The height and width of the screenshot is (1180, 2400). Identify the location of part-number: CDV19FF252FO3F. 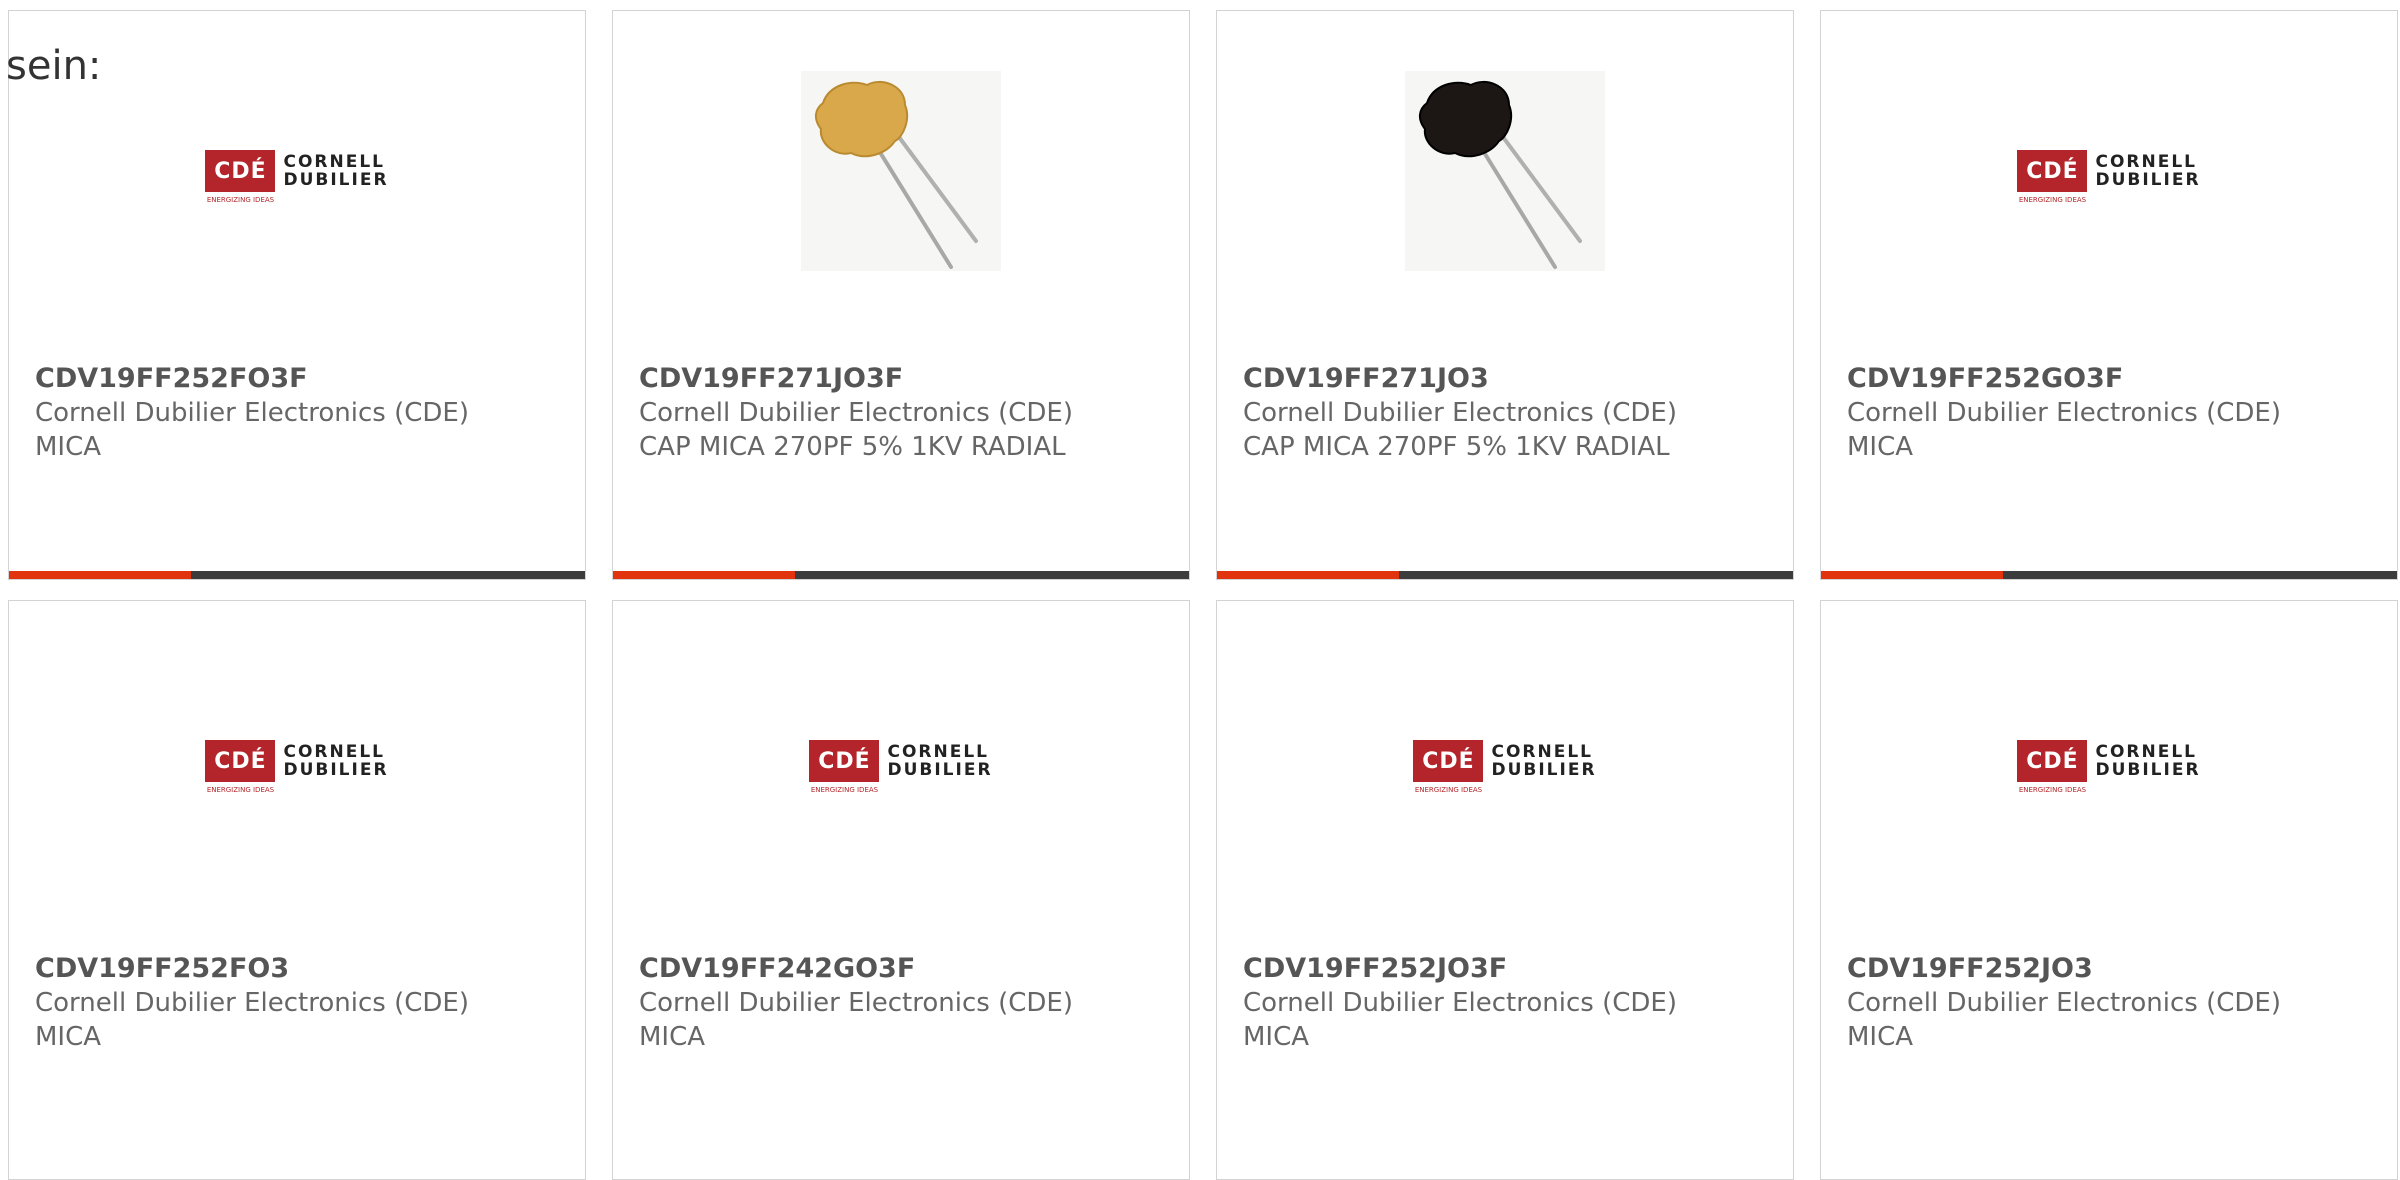
(300, 378).